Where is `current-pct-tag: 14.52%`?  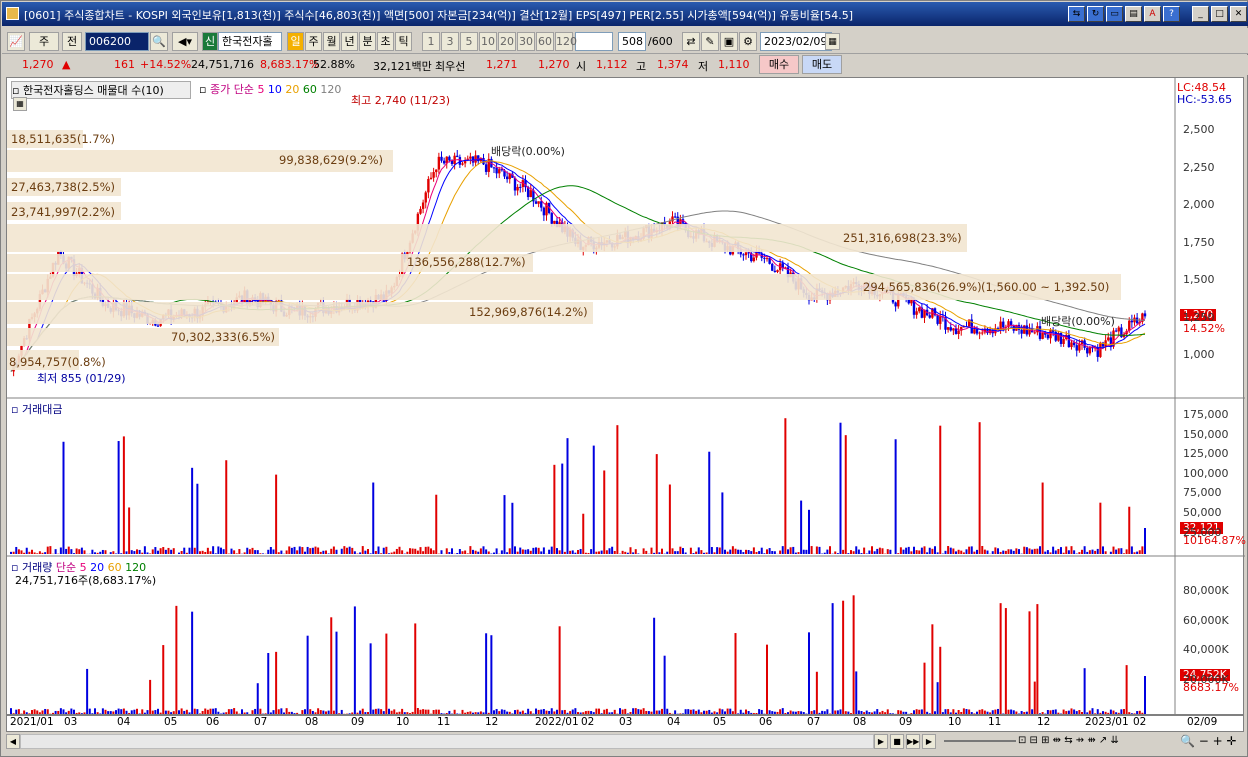 current-pct-tag: 14.52% is located at coordinates (1204, 328).